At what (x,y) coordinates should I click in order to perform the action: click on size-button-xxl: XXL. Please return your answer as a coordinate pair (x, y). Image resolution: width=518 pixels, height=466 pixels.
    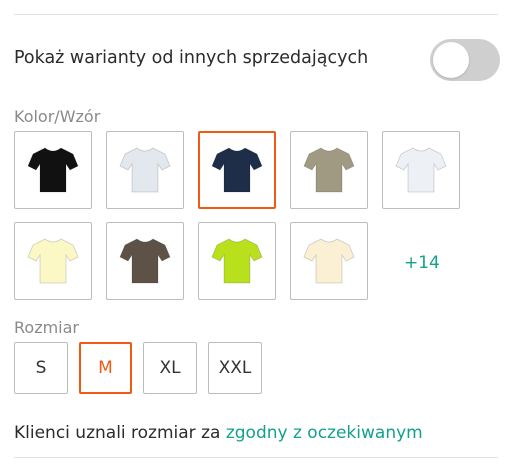
    Looking at the image, I should click on (235, 368).